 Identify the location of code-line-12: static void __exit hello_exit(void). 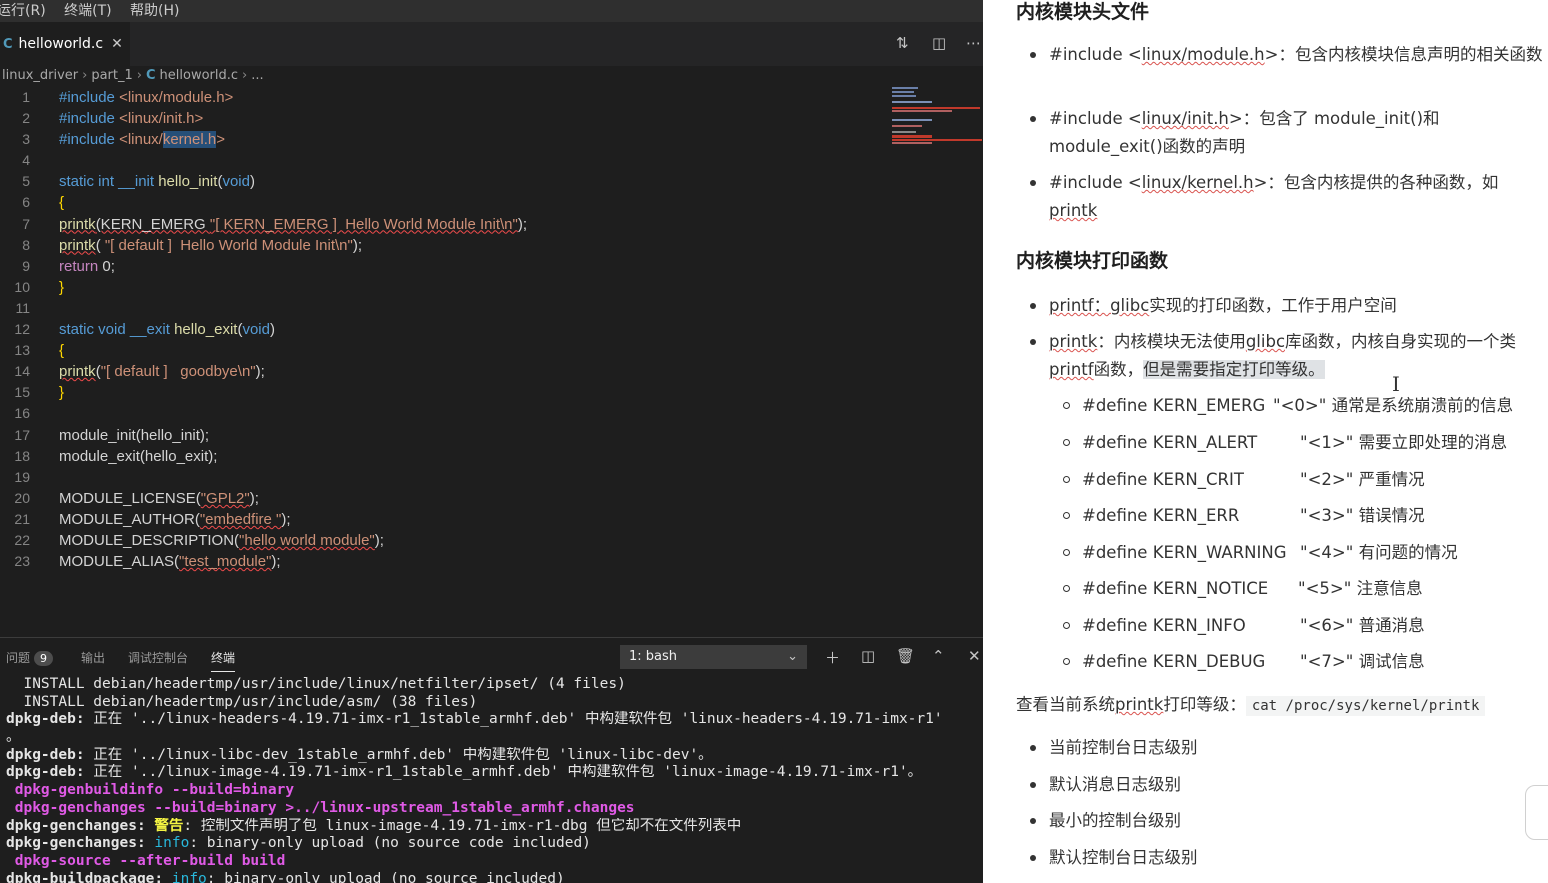
(167, 329).